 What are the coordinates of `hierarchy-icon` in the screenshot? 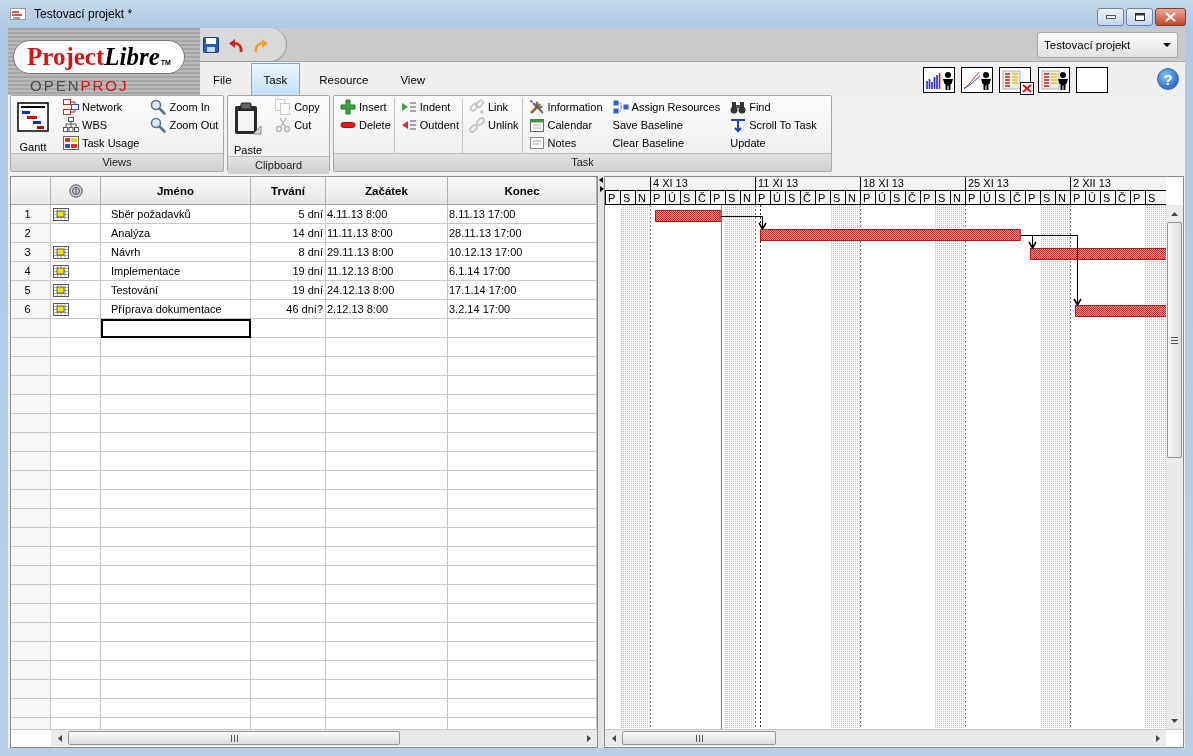 It's located at (71, 125).